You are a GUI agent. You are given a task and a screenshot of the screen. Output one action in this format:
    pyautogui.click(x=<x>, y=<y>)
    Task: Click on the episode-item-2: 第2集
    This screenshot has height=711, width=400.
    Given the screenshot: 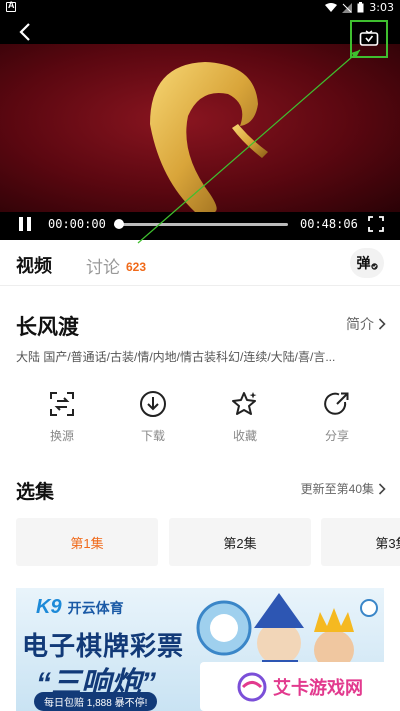 What is the action you would take?
    pyautogui.click(x=240, y=542)
    